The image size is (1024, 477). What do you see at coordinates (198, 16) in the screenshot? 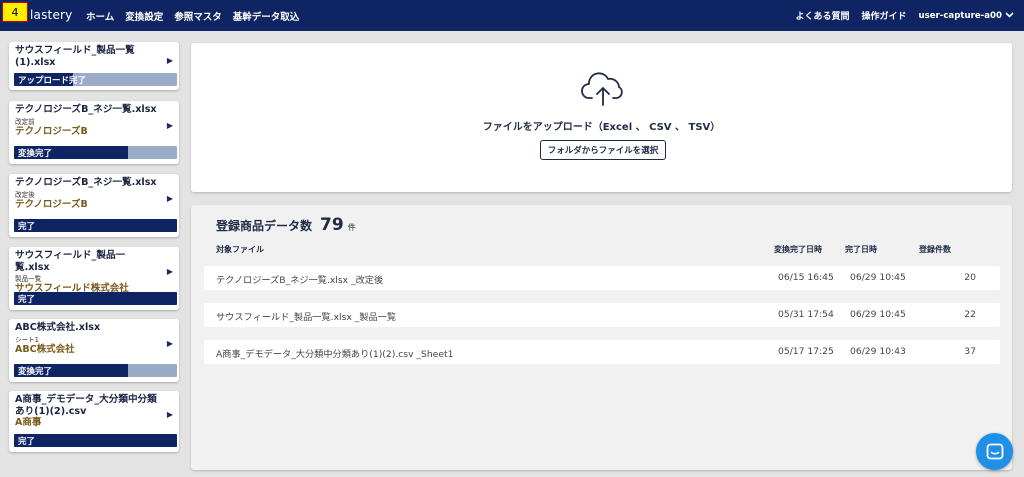
I see `nav-reference-master: 参照マスタ` at bounding box center [198, 16].